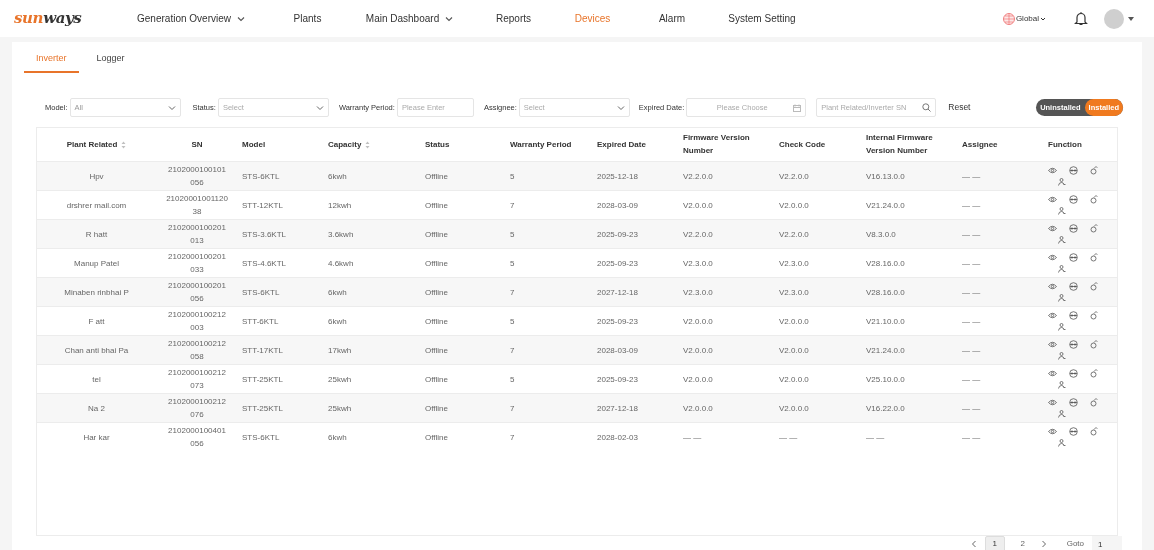 Image resolution: width=1154 pixels, height=550 pixels. Describe the element at coordinates (436, 350) in the screenshot. I see `table-cell: Offline` at that location.